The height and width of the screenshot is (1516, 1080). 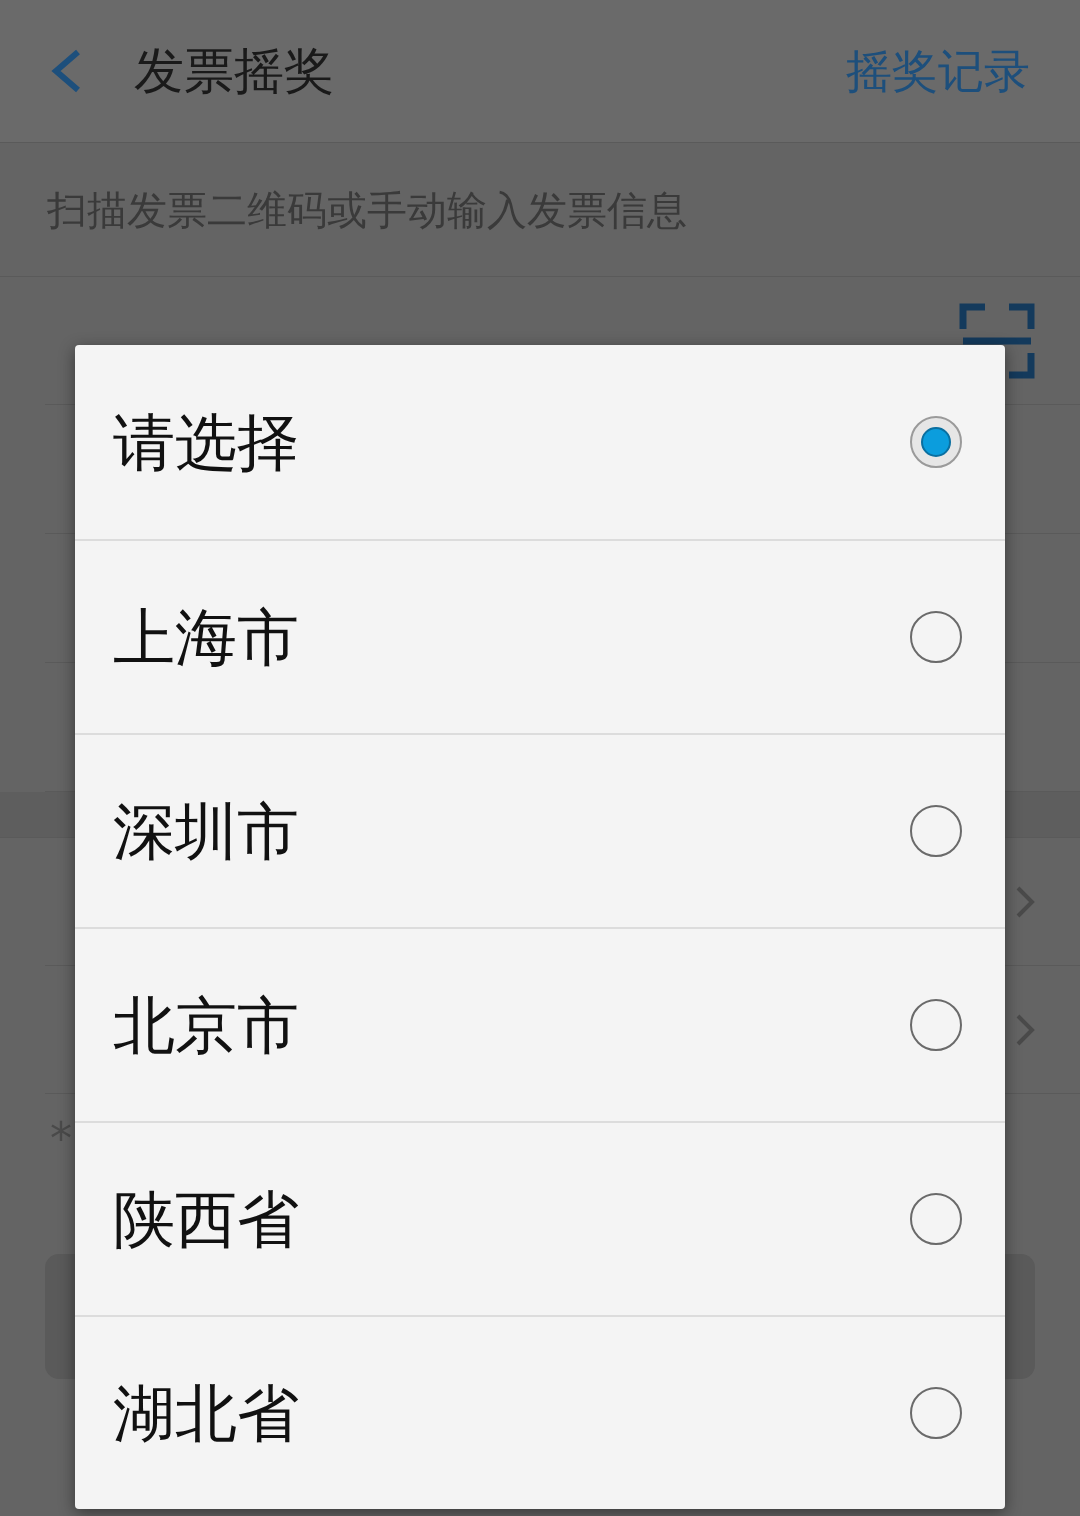 What do you see at coordinates (234, 71) in the screenshot?
I see `page-title: 发票摇奖` at bounding box center [234, 71].